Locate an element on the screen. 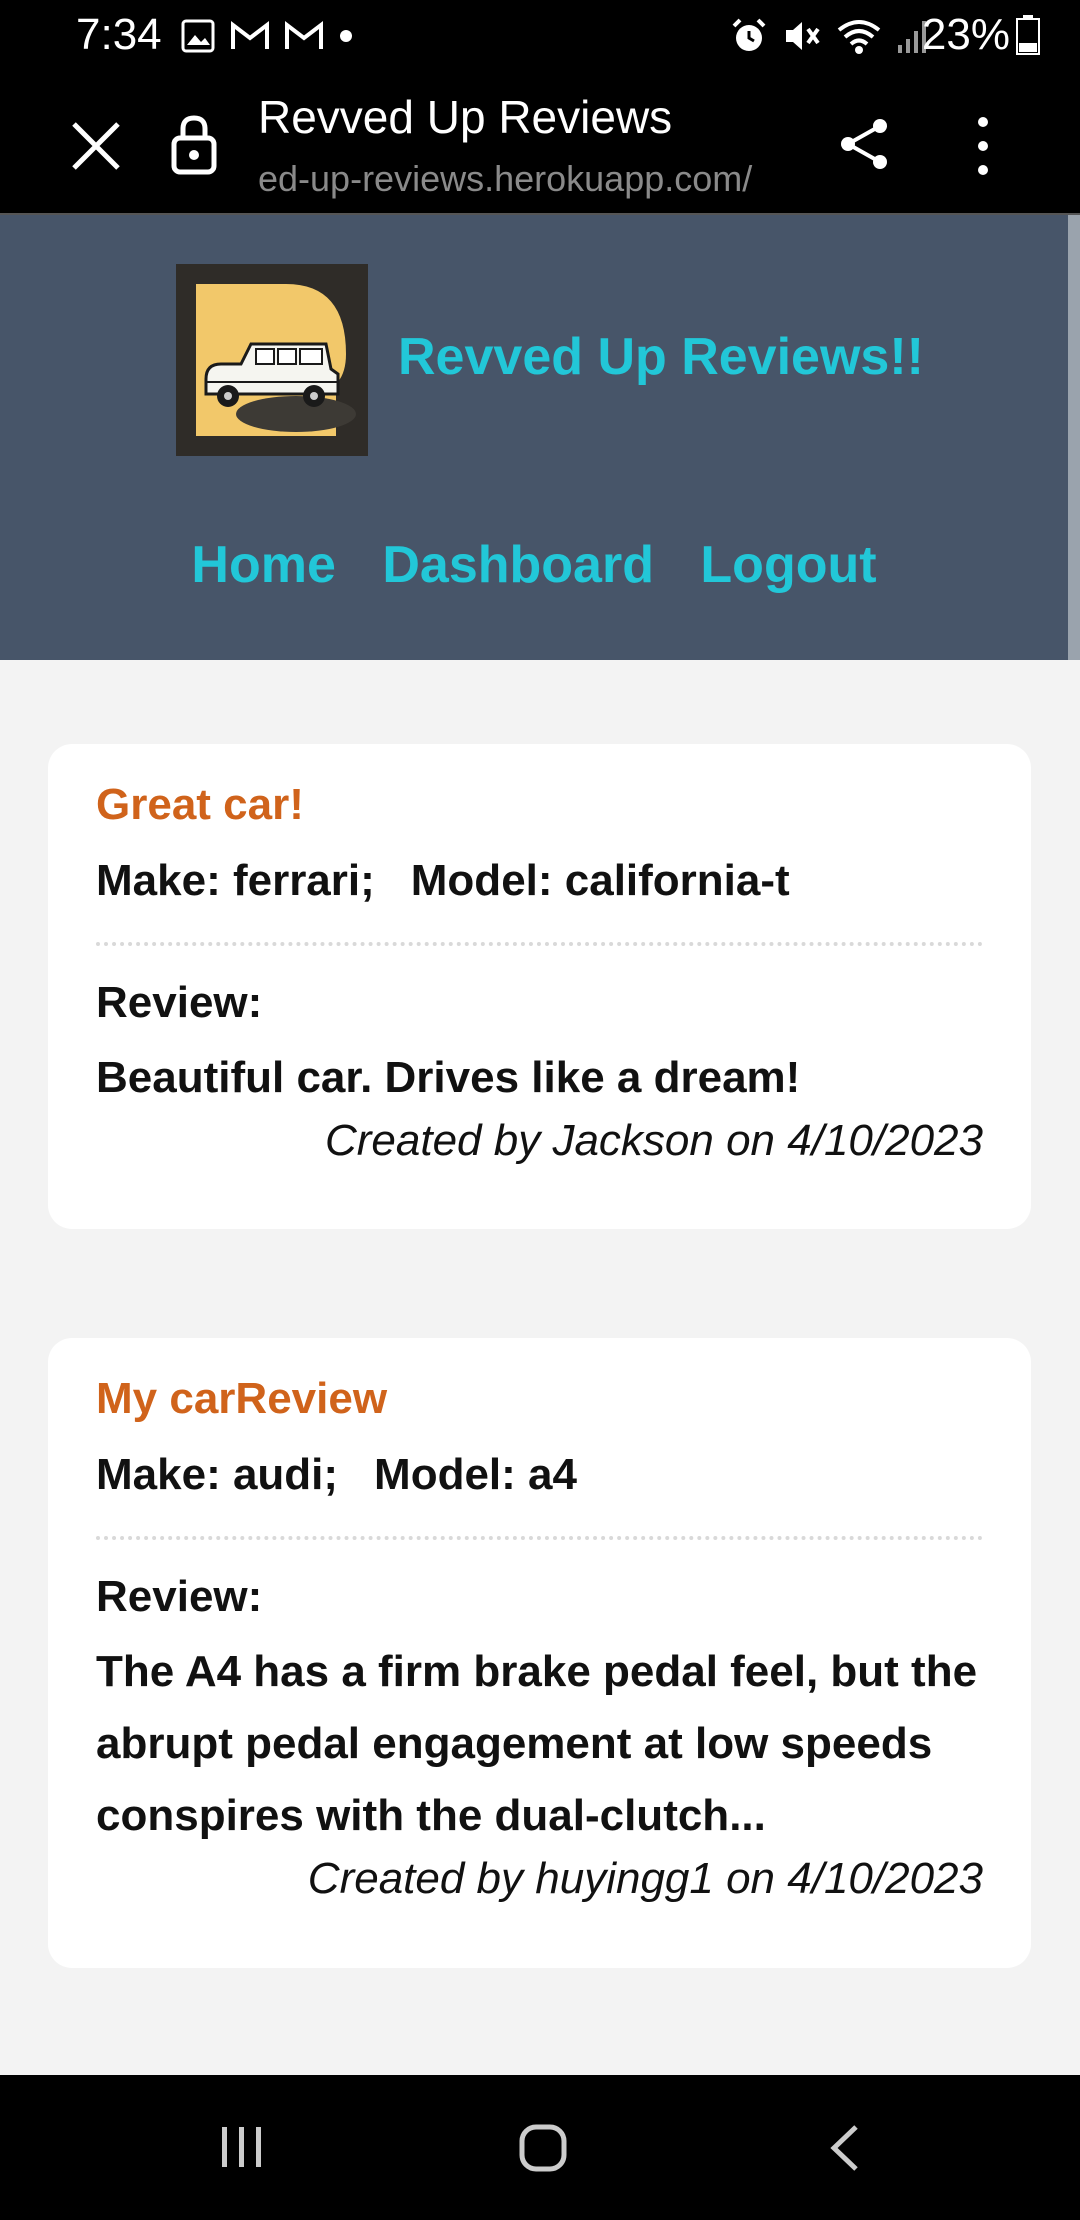  nav-home-link: Home is located at coordinates (263, 565).